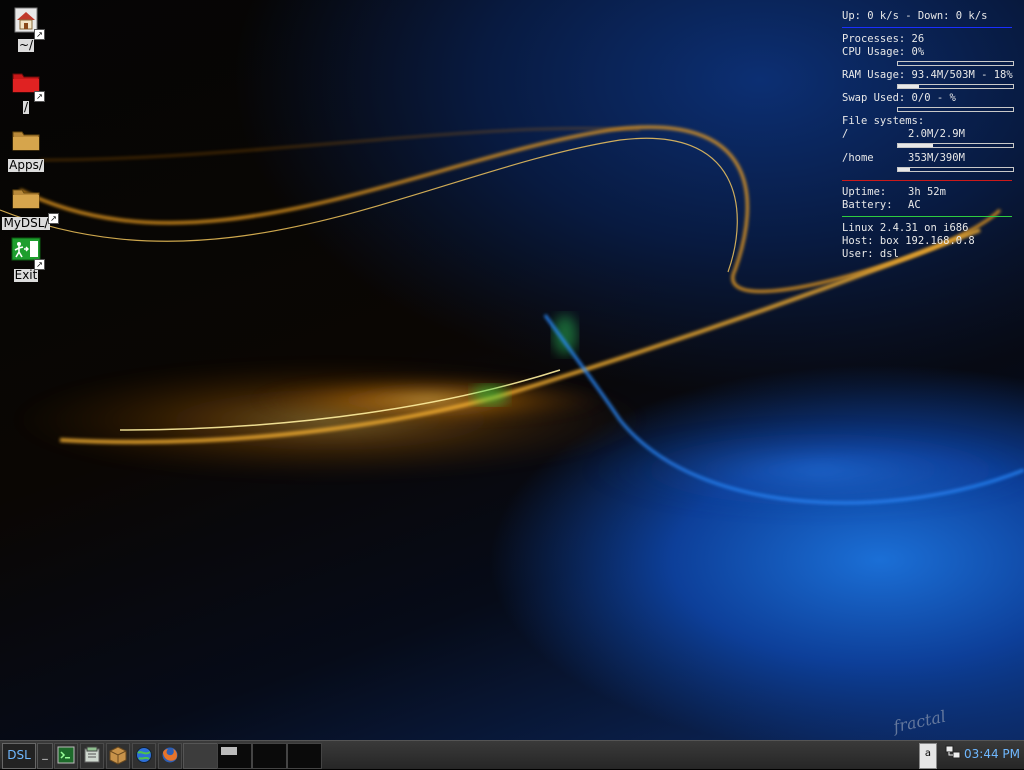 This screenshot has height=770, width=1024. What do you see at coordinates (874, 39) in the screenshot?
I see `processes-label: Processes:` at bounding box center [874, 39].